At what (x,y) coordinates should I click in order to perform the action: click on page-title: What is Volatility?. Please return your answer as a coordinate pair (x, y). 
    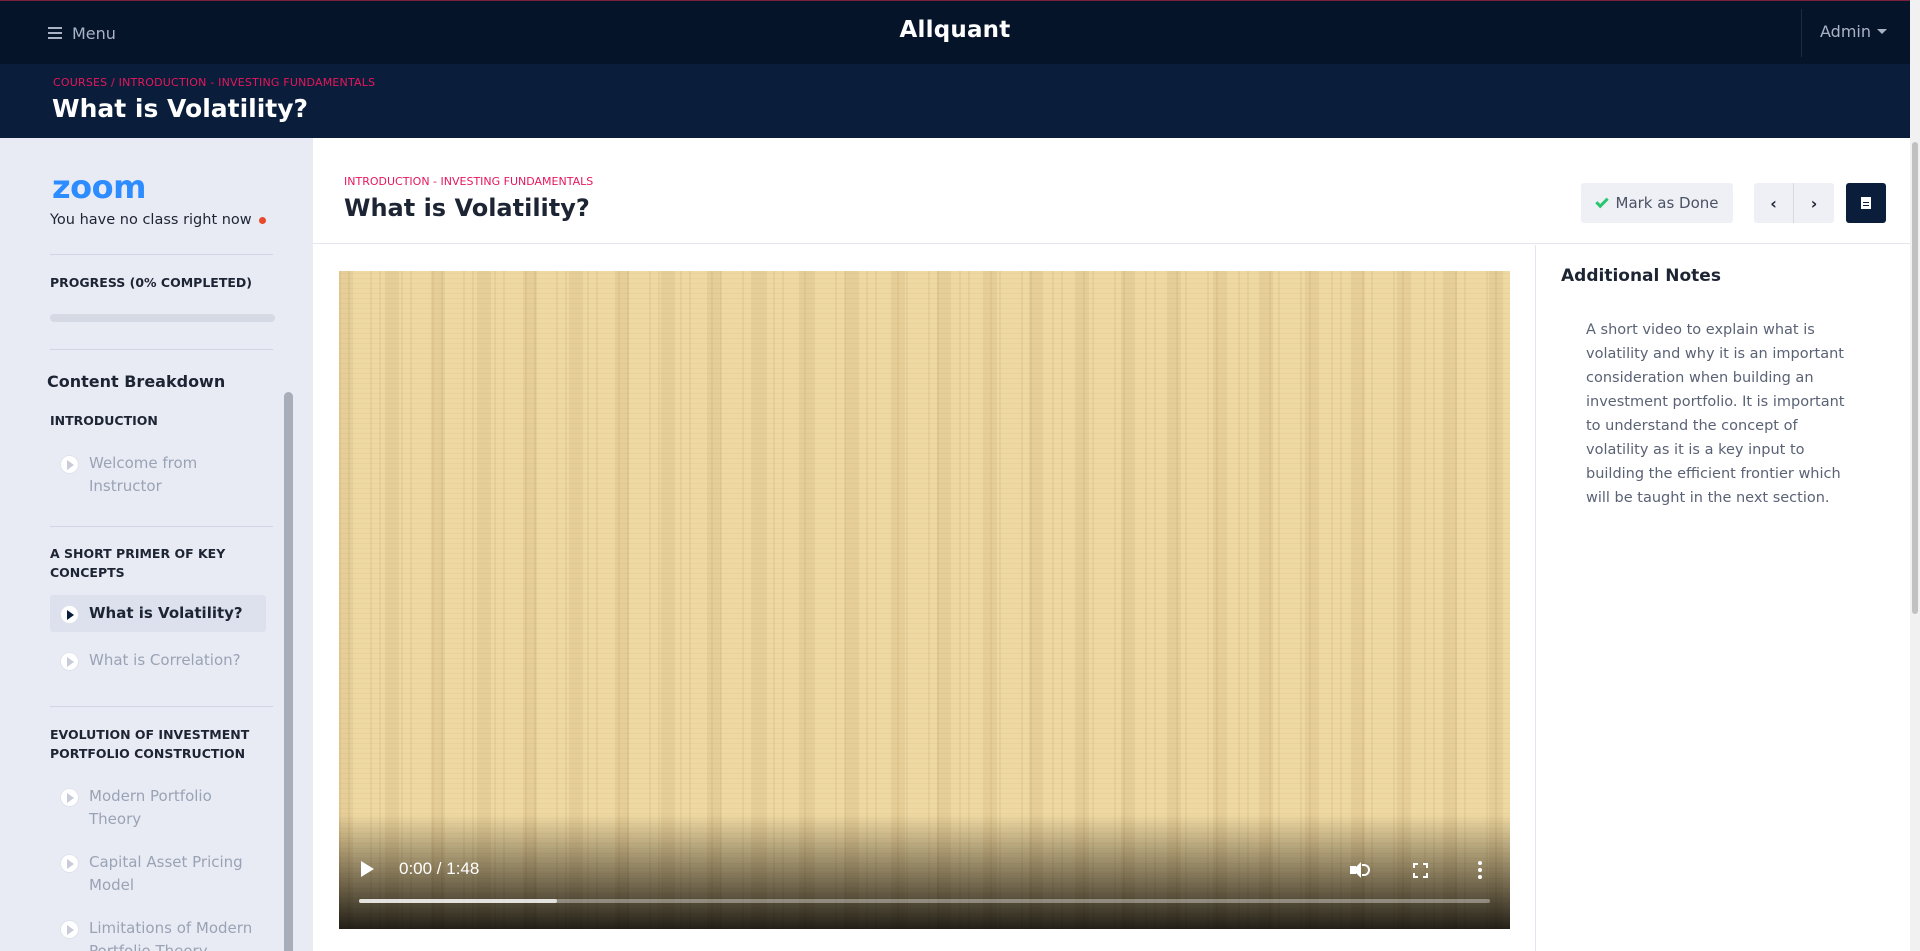
    Looking at the image, I should click on (180, 108).